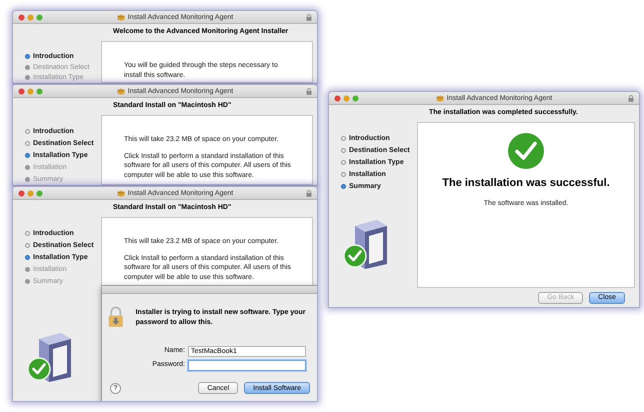  Describe the element at coordinates (247, 365) in the screenshot. I see `input-field` at that location.